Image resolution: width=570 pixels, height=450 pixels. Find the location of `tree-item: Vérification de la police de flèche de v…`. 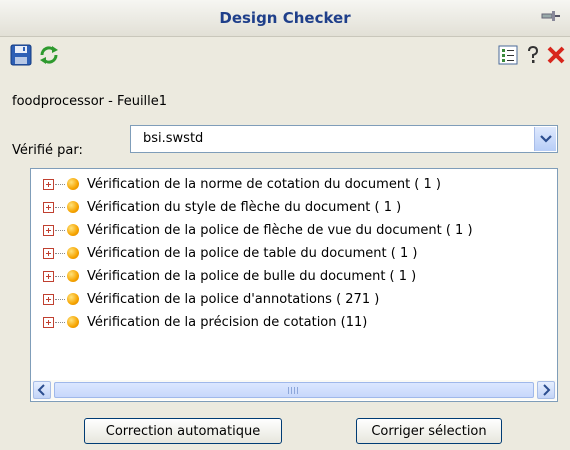

tree-item: Vérification de la police de flèche de v… is located at coordinates (258, 230).